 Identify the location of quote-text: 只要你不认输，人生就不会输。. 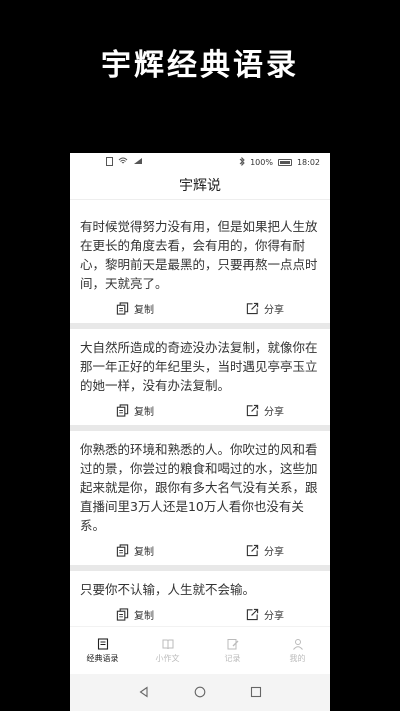
(168, 589).